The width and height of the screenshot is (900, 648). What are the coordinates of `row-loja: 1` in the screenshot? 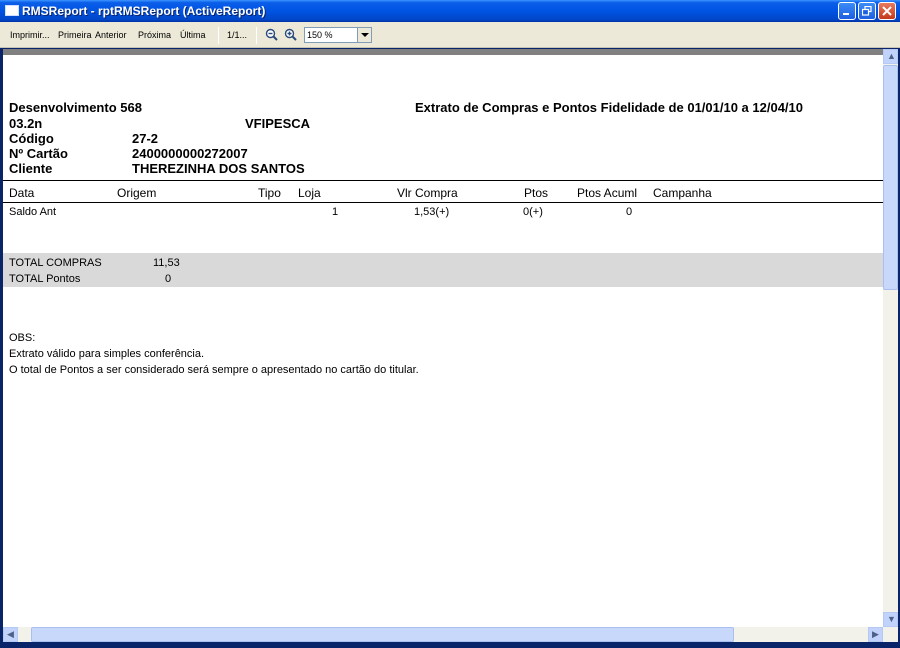 It's located at (335, 212).